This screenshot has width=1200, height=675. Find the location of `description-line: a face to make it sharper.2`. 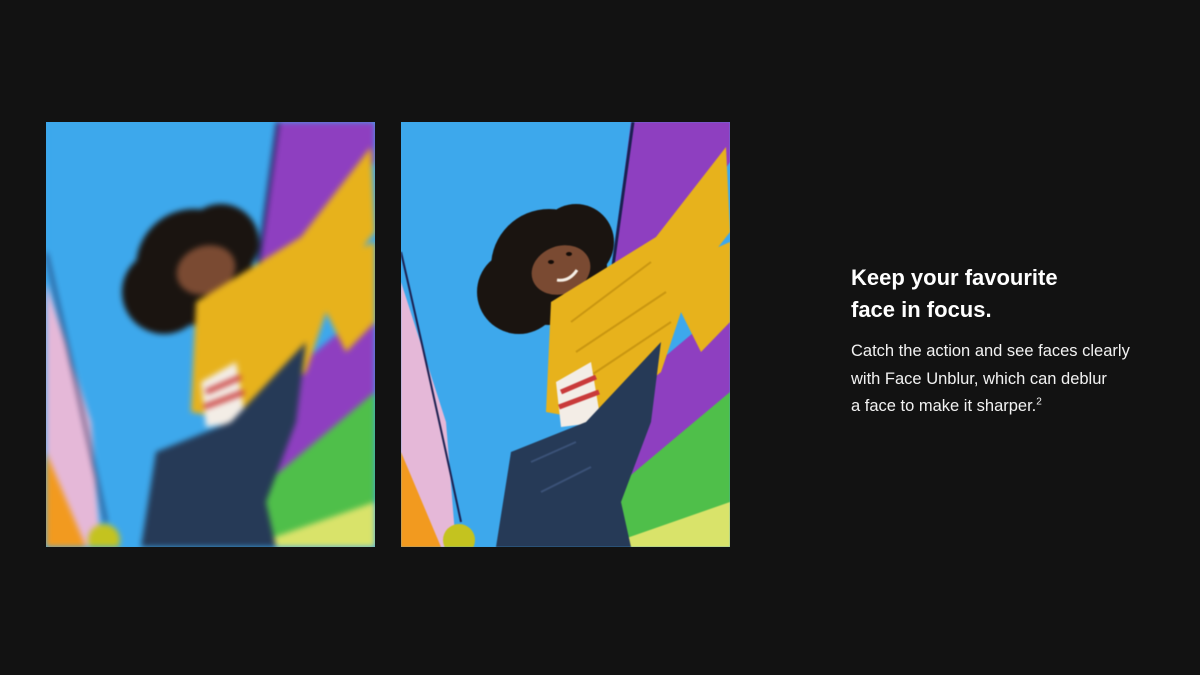

description-line: a face to make it sharper.2 is located at coordinates (1016, 407).